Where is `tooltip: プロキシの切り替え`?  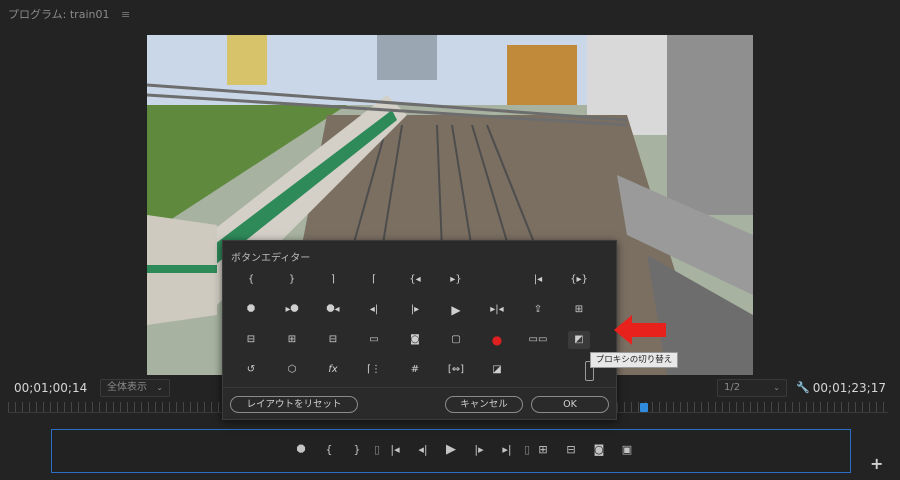 tooltip: プロキシの切り替え is located at coordinates (634, 360).